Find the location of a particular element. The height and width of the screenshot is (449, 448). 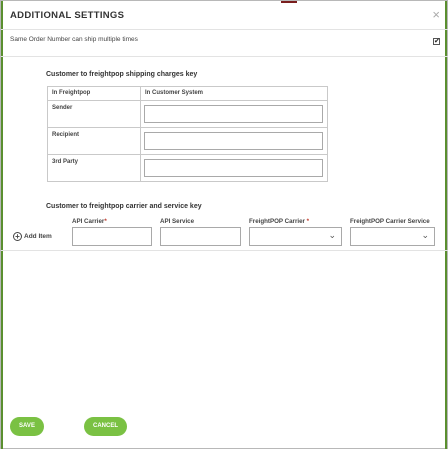

freightpop-carrier-label: FreightPOP Carrier * is located at coordinates (279, 221).